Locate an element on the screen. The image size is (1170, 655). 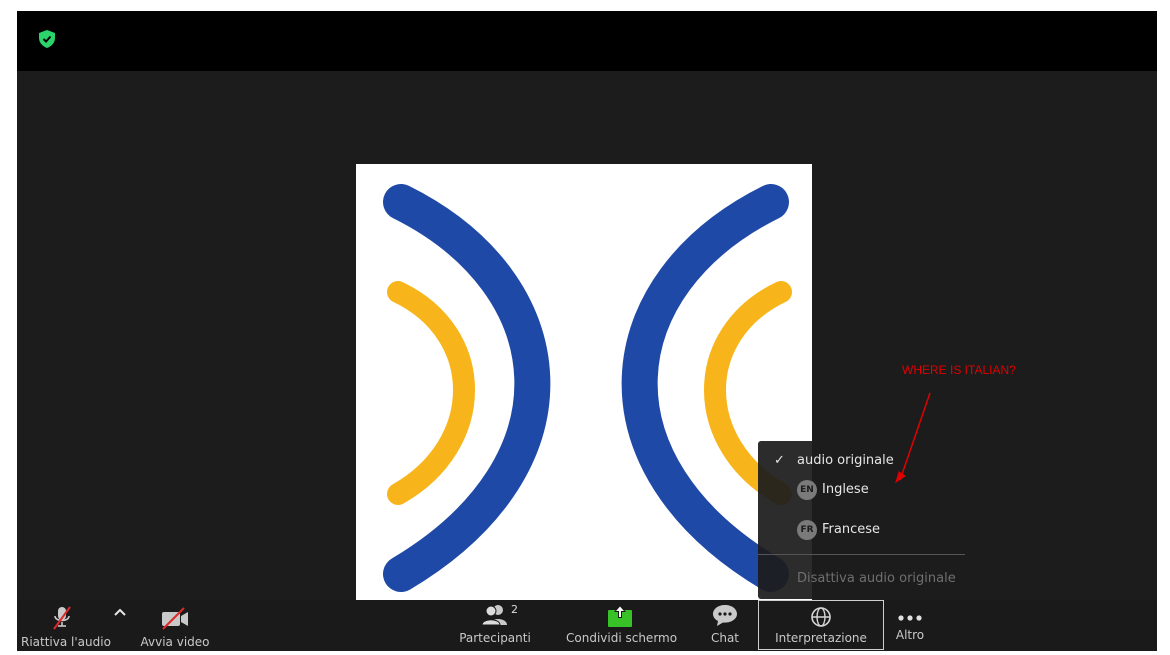
menu-item-original-audio: ✓ audio originale is located at coordinates (861, 461).